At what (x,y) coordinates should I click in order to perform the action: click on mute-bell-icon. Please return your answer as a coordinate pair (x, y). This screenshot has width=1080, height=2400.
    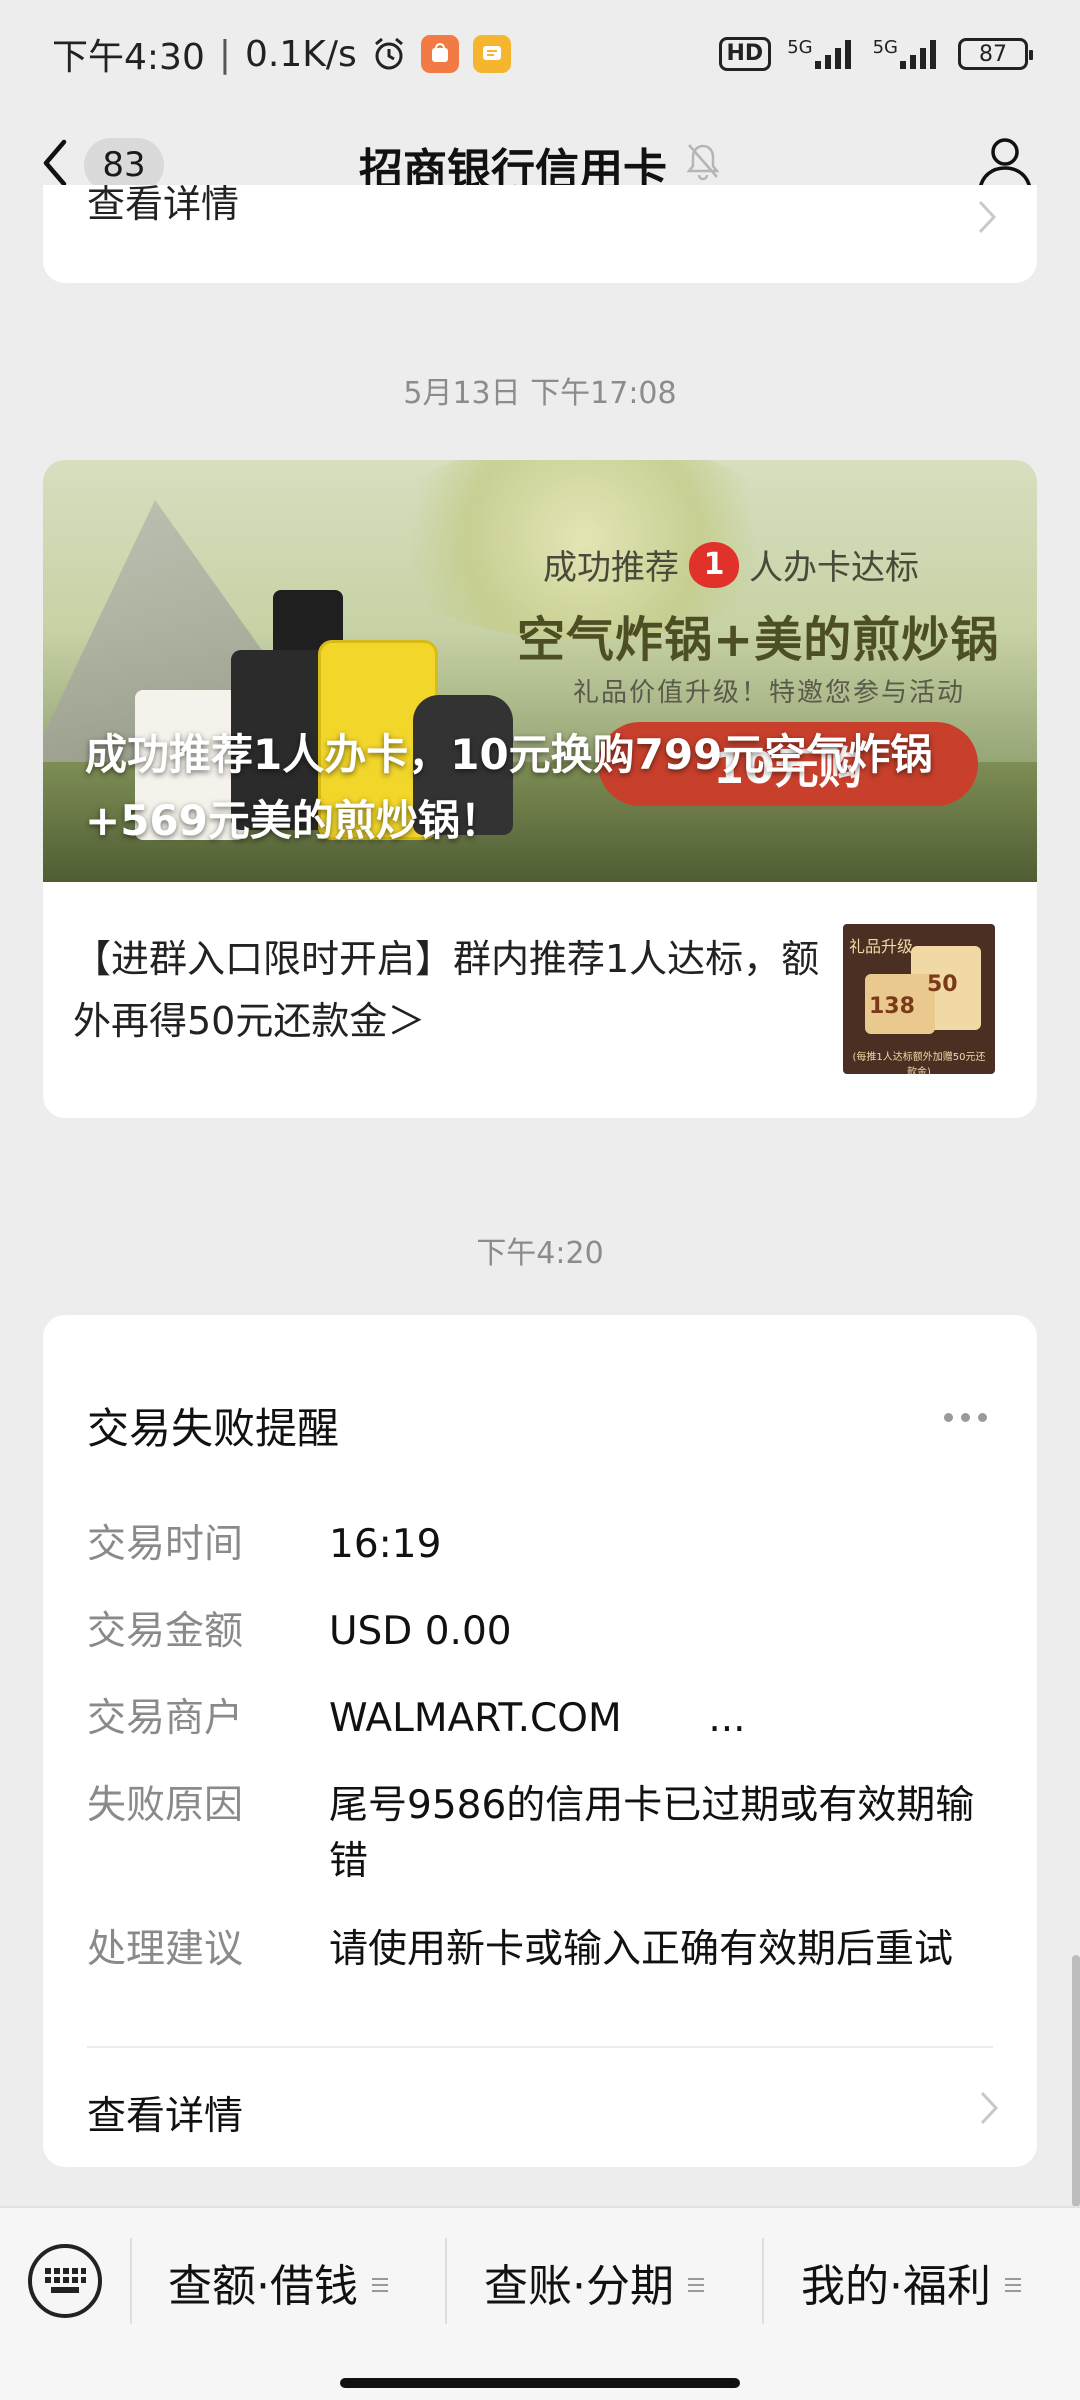
    Looking at the image, I should click on (703, 166).